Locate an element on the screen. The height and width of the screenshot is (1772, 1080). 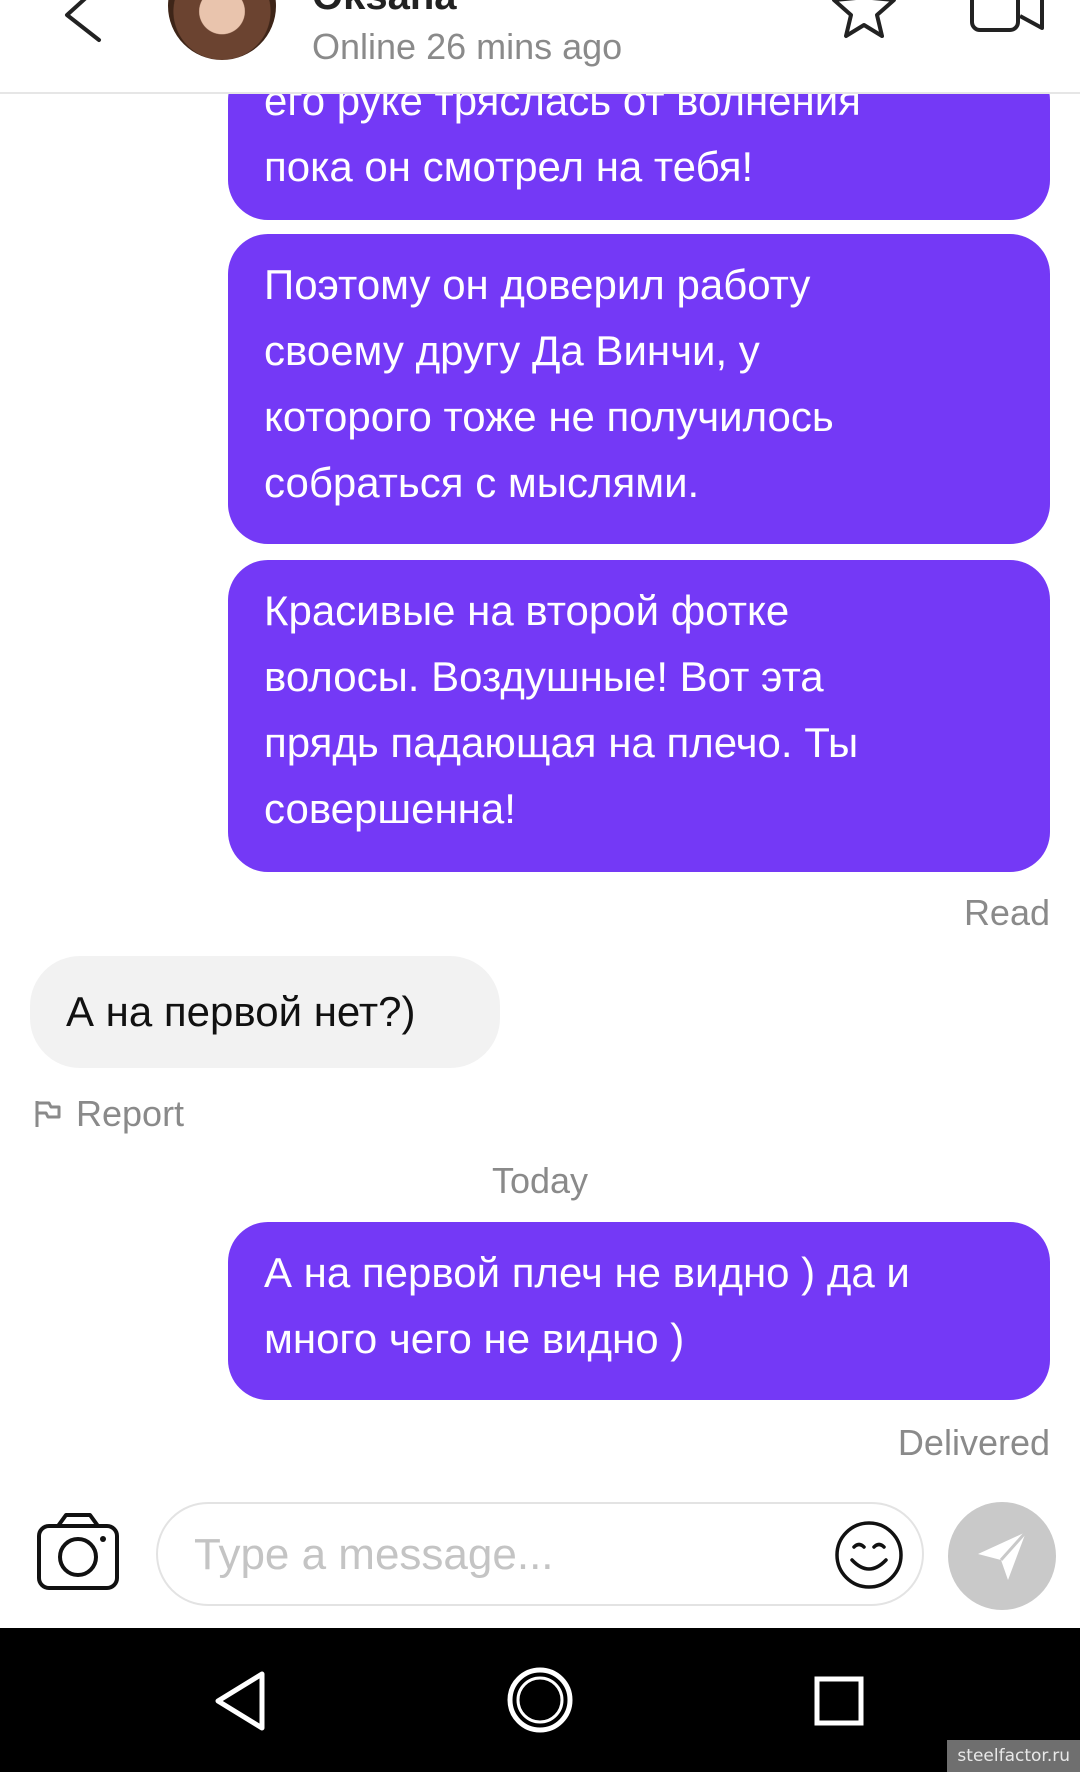
message-bubble-incoming: А на первой нет?) is located at coordinates (265, 1012).